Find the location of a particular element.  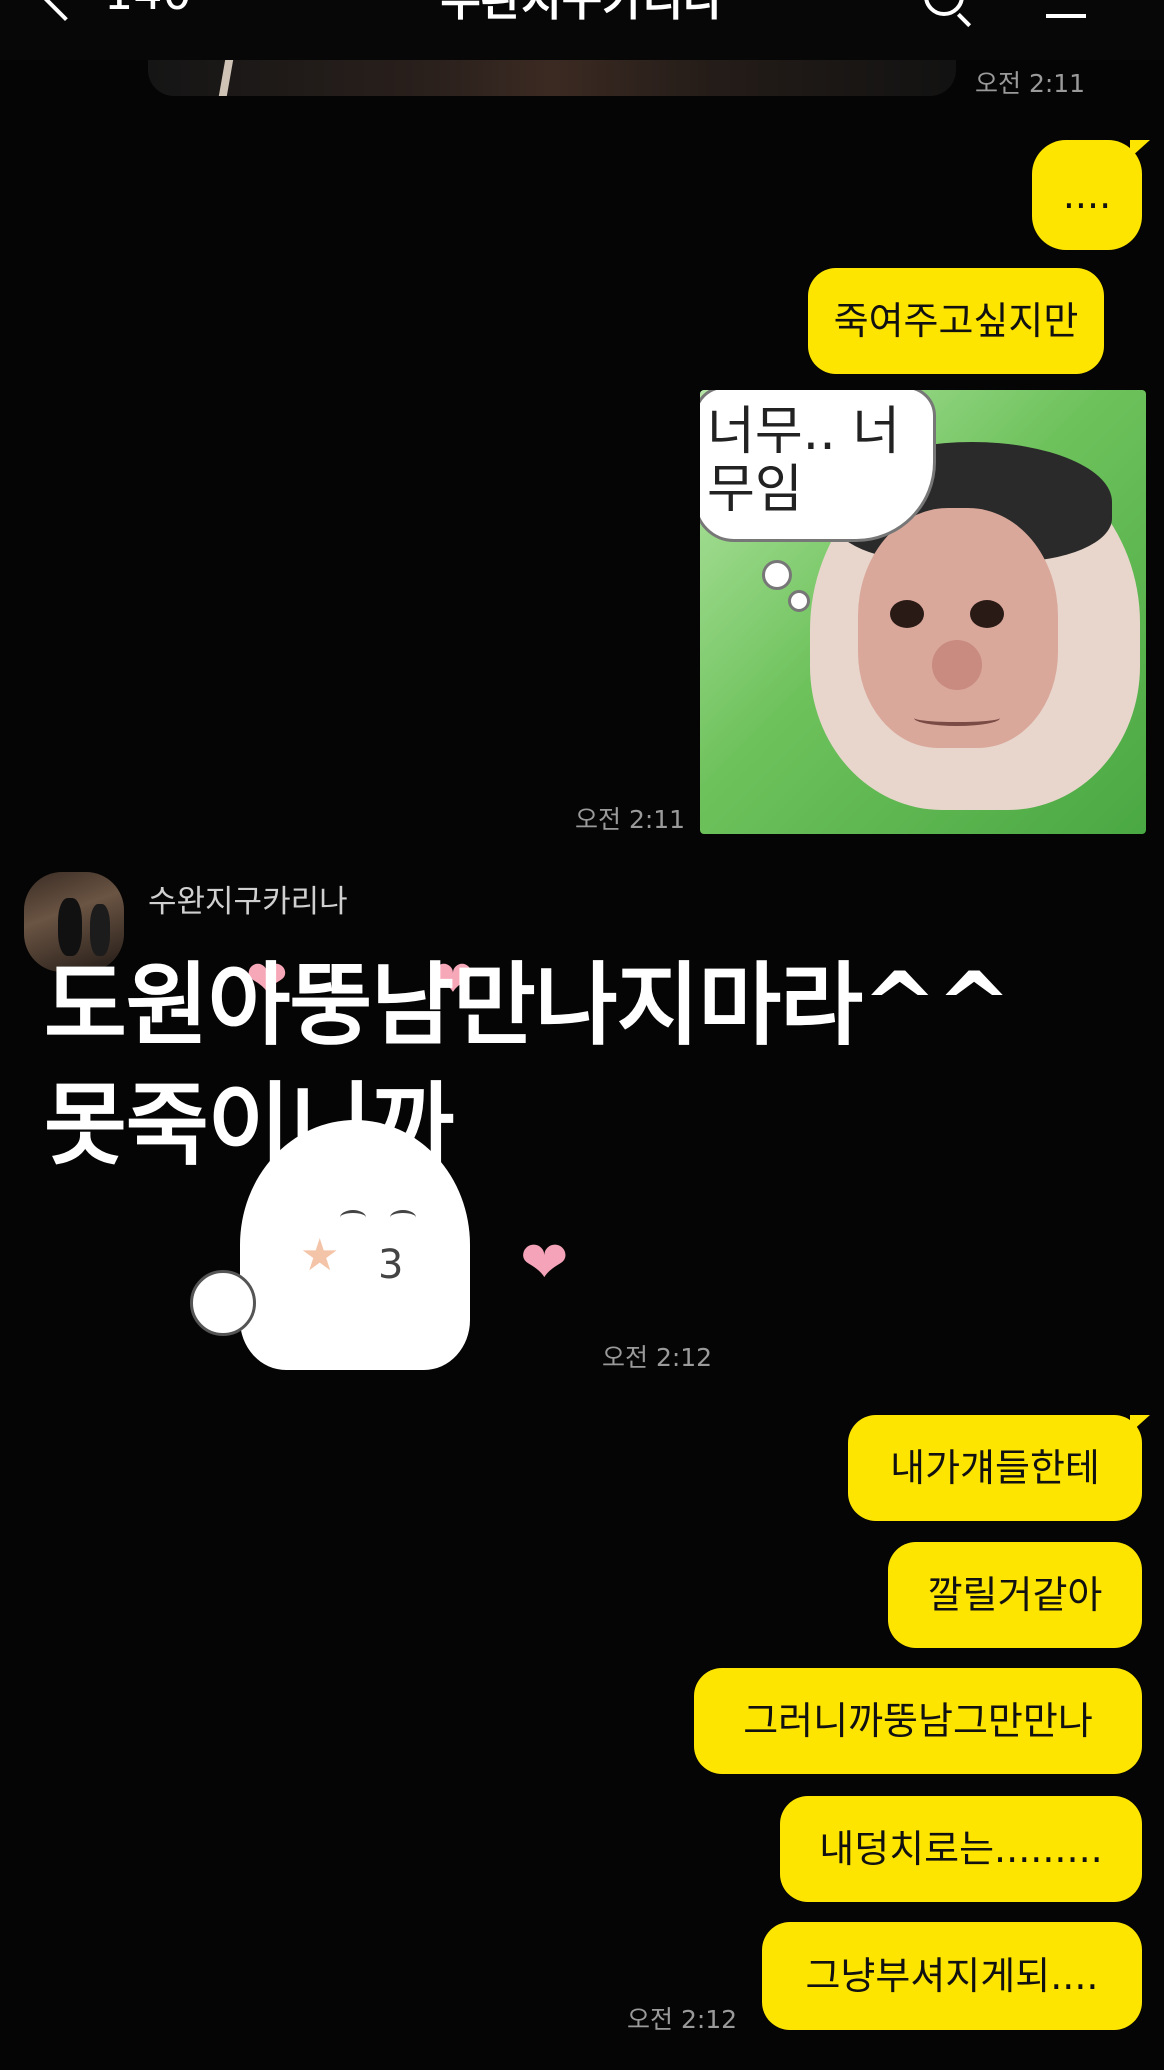

message-bubble-outgoing: 죽여주고싶지만 is located at coordinates (956, 321).